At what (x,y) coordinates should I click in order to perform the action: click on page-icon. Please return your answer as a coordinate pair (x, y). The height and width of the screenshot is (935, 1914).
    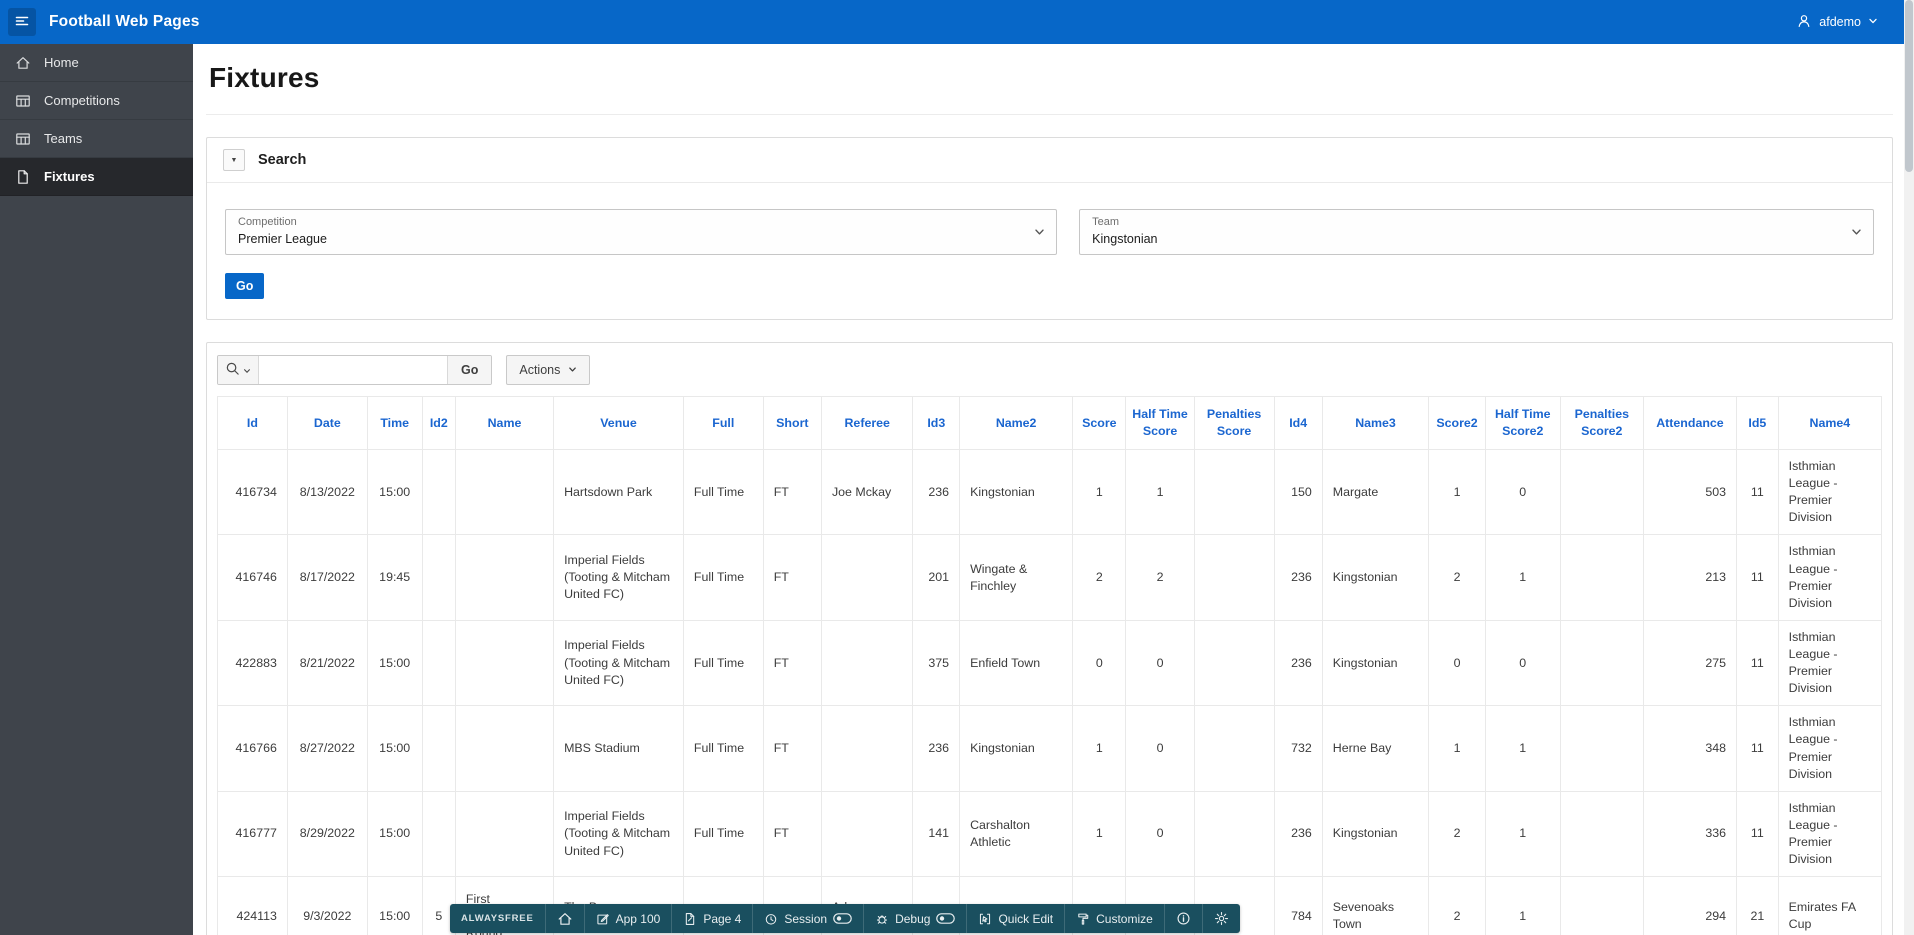
    Looking at the image, I should click on (23, 177).